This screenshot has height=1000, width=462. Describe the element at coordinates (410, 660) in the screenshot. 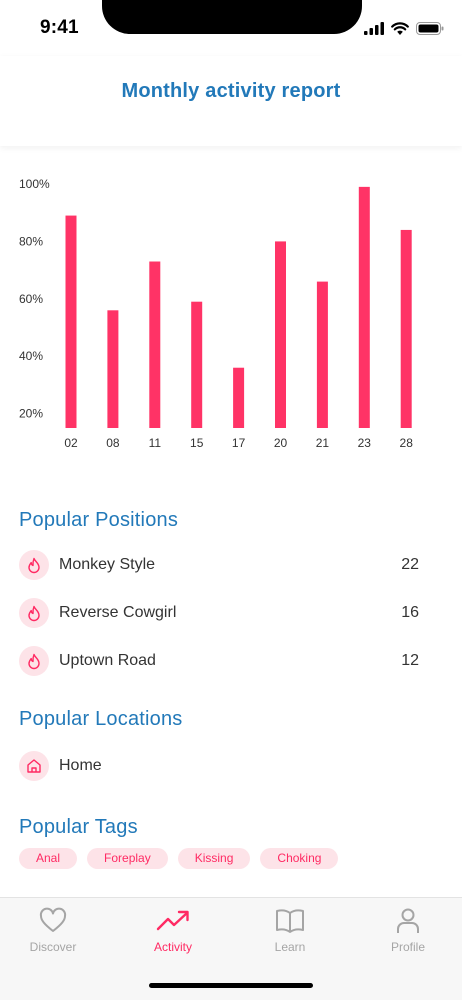

I see `position-count: 12` at that location.